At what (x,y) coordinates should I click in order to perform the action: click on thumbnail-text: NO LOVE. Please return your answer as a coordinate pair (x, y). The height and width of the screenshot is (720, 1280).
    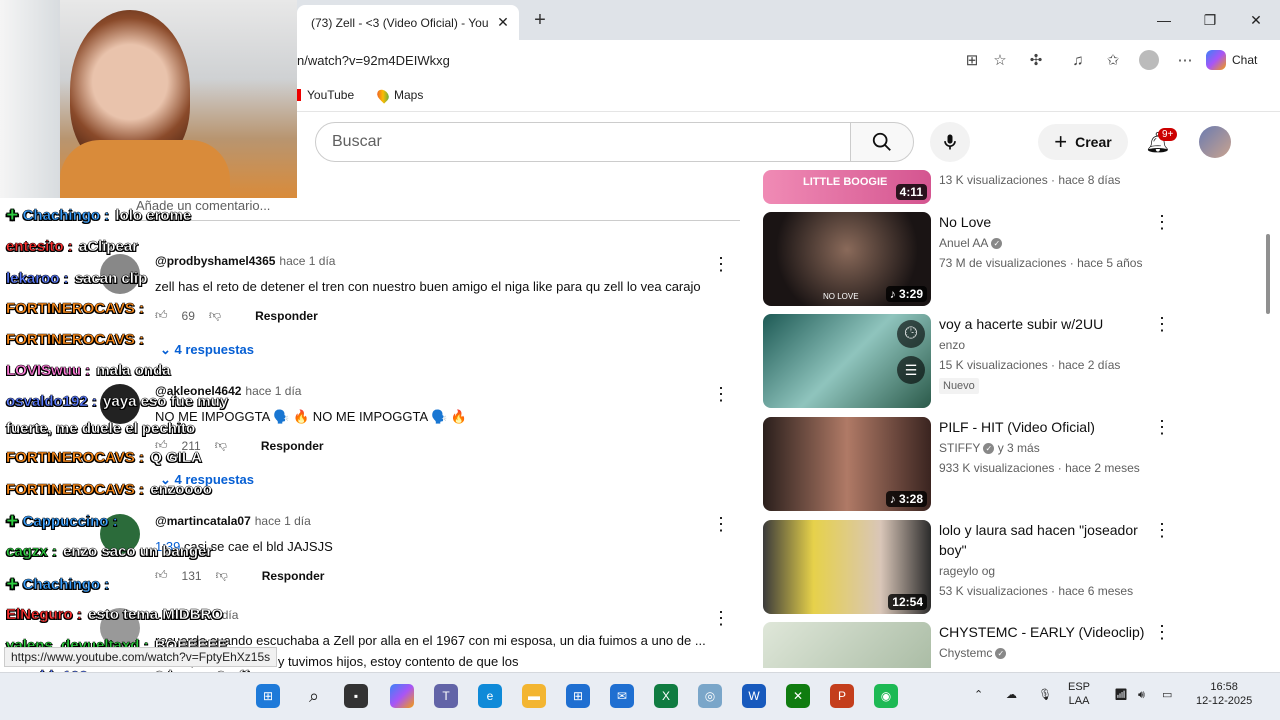
    Looking at the image, I should click on (841, 296).